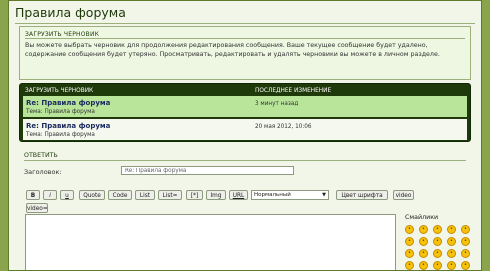 The image size is (490, 271). Describe the element at coordinates (451, 241) in the screenshot. I see `confused-icon: •` at that location.